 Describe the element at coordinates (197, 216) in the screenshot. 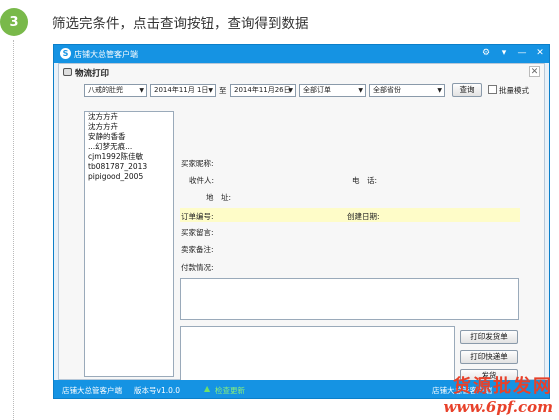

I see `order-number-label: 订单编号:` at that location.